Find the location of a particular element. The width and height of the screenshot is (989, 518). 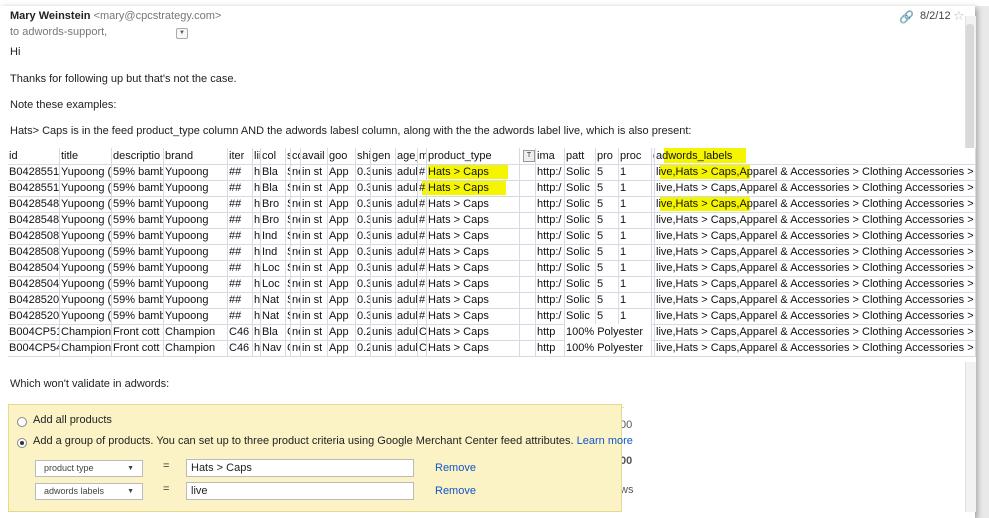

body-line-4: Which won't validate in adwords: is located at coordinates (90, 384).